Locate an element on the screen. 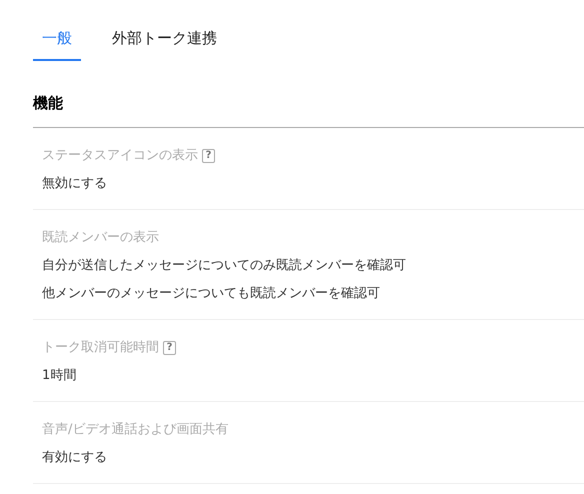  setting-value: 有効にする is located at coordinates (75, 458).